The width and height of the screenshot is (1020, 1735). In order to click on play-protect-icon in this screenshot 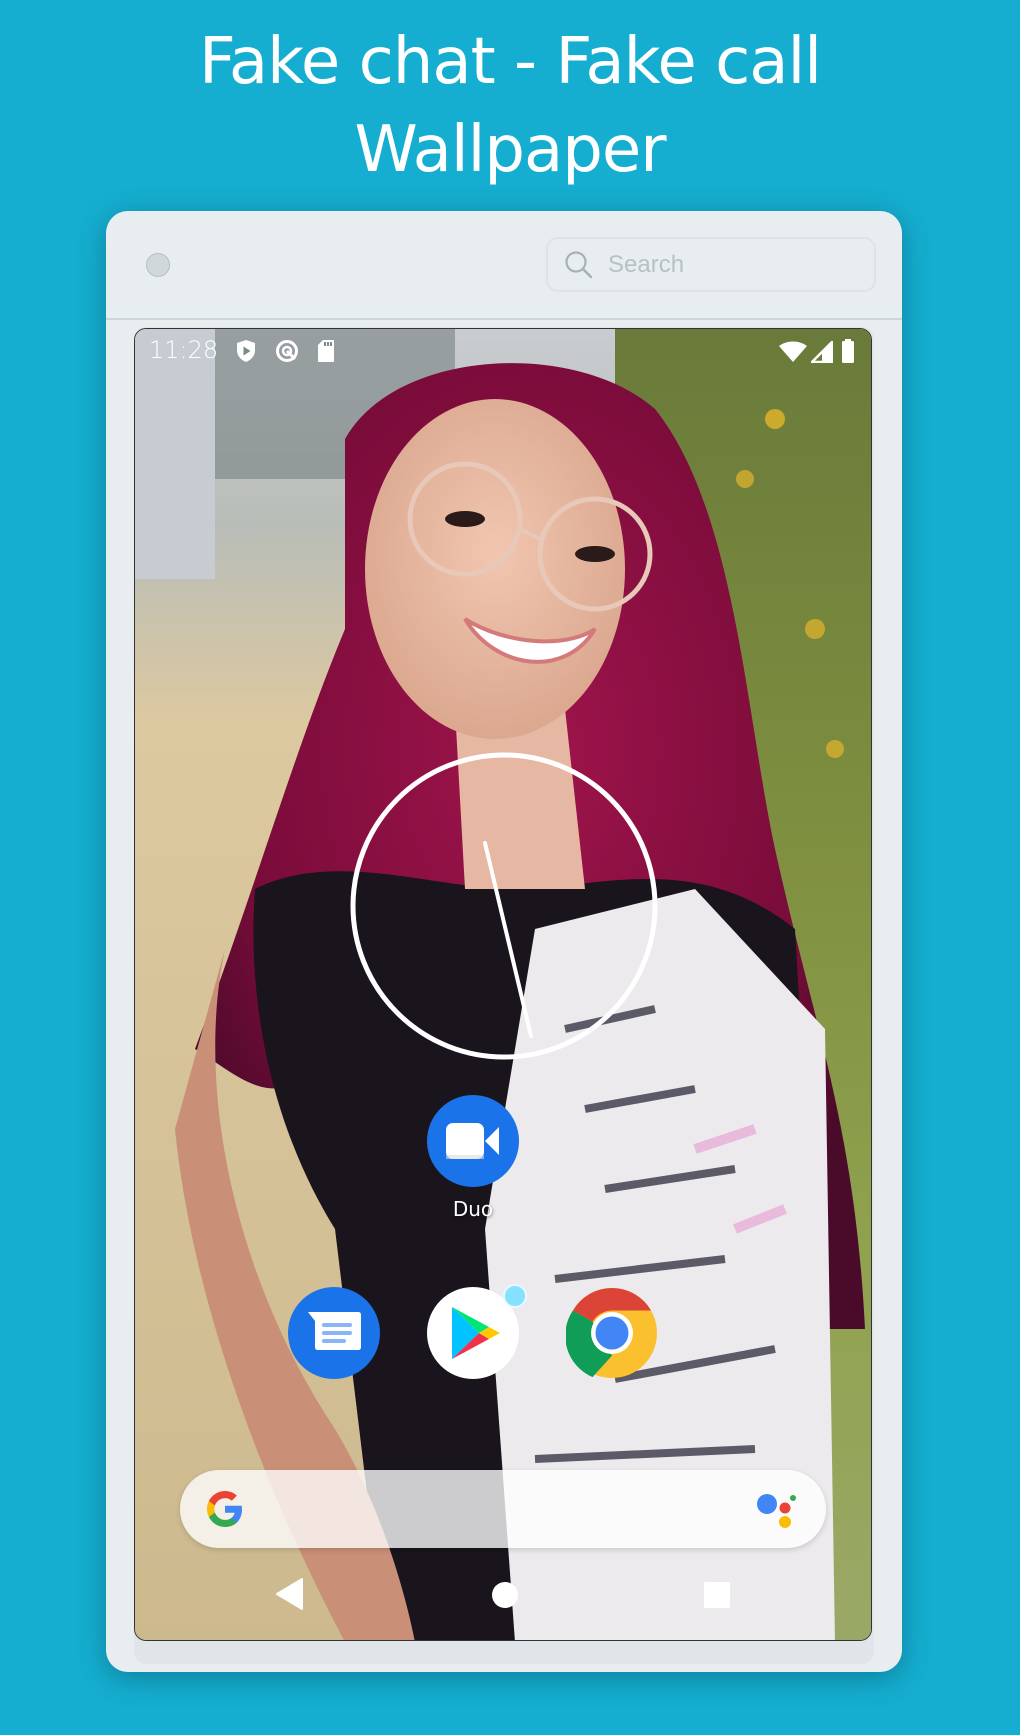, I will do `click(246, 351)`.